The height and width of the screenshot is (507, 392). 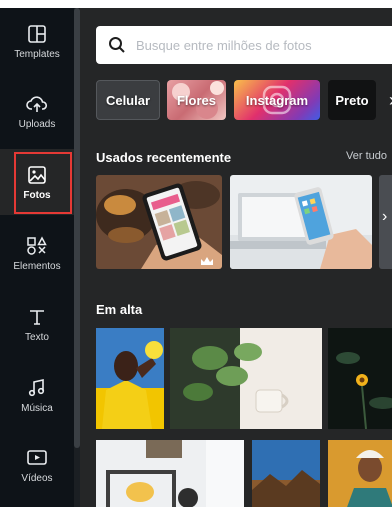 I want to click on sidebar-item-videos: Vídeos, so click(x=37, y=465).